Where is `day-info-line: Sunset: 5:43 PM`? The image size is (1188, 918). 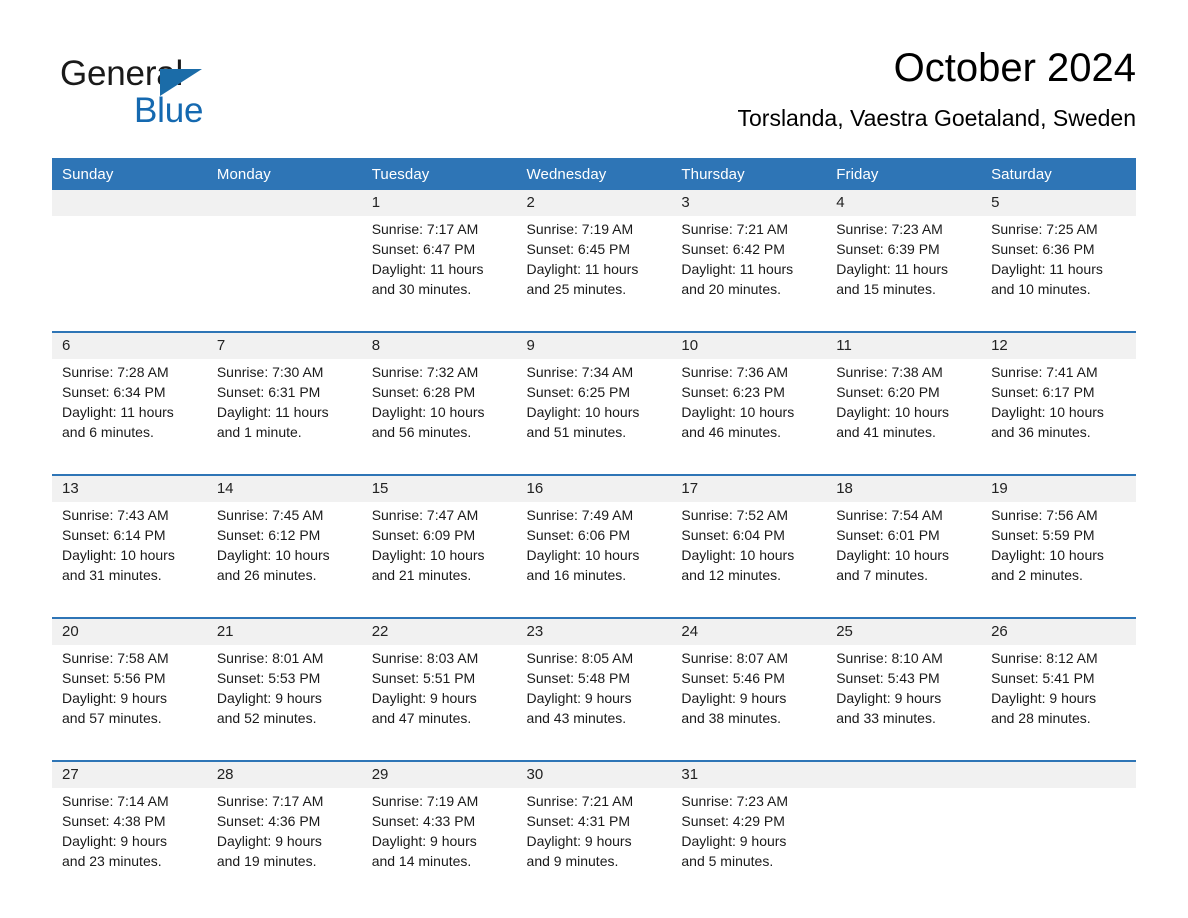
day-info-line: Sunset: 5:43 PM is located at coordinates (888, 678).